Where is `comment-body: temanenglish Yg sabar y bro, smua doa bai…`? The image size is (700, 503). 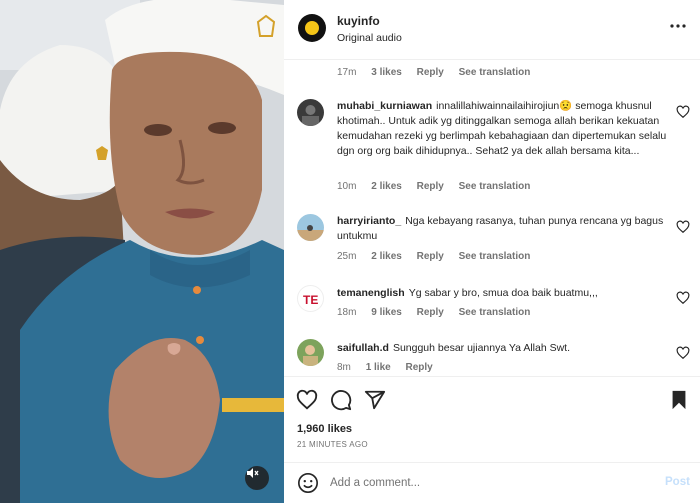
comment-body: temanenglish Yg sabar y bro, smua doa bai… is located at coordinates (502, 293).